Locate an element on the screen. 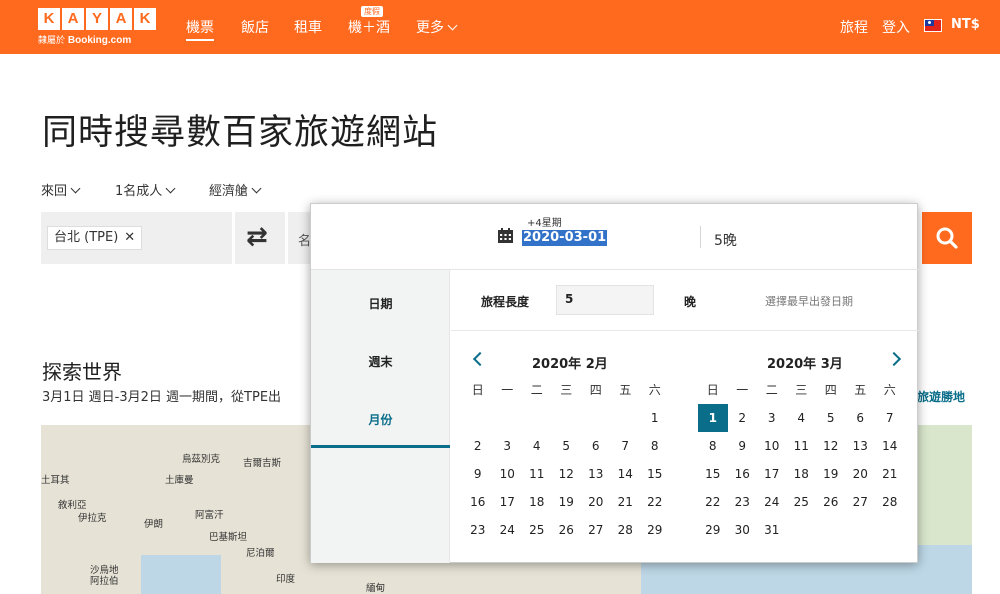  weekday-header: 六 is located at coordinates (654, 390).